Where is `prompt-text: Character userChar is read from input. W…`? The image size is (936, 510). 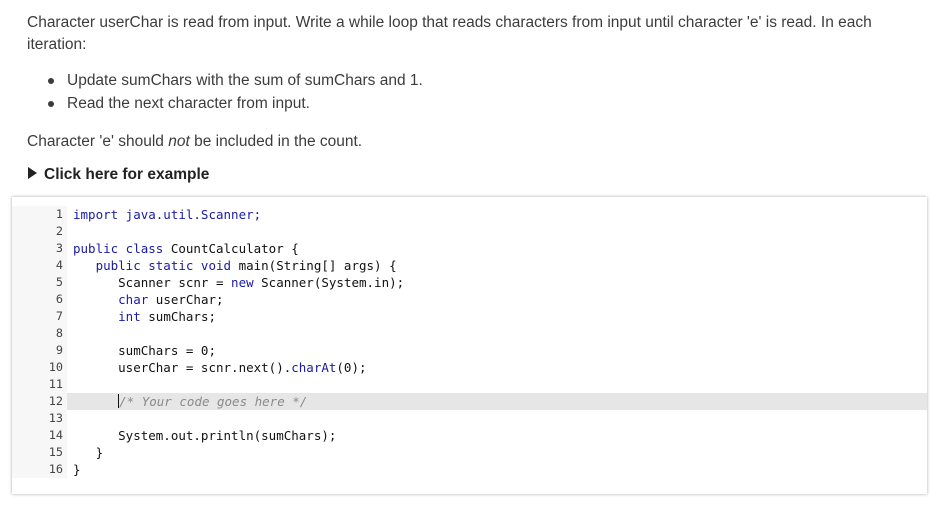 prompt-text: Character userChar is read from input. W… is located at coordinates (467, 34).